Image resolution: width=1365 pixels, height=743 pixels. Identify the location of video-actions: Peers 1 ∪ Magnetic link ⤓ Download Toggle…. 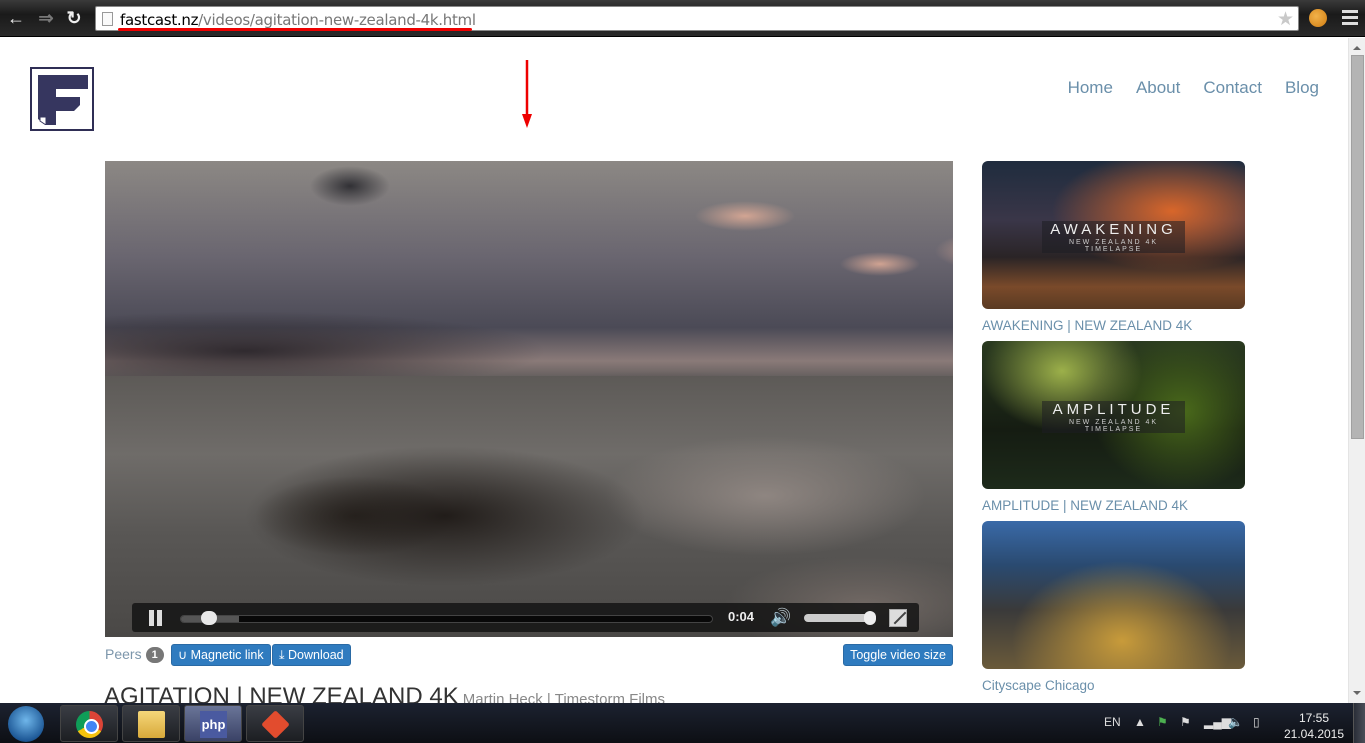
(529, 656).